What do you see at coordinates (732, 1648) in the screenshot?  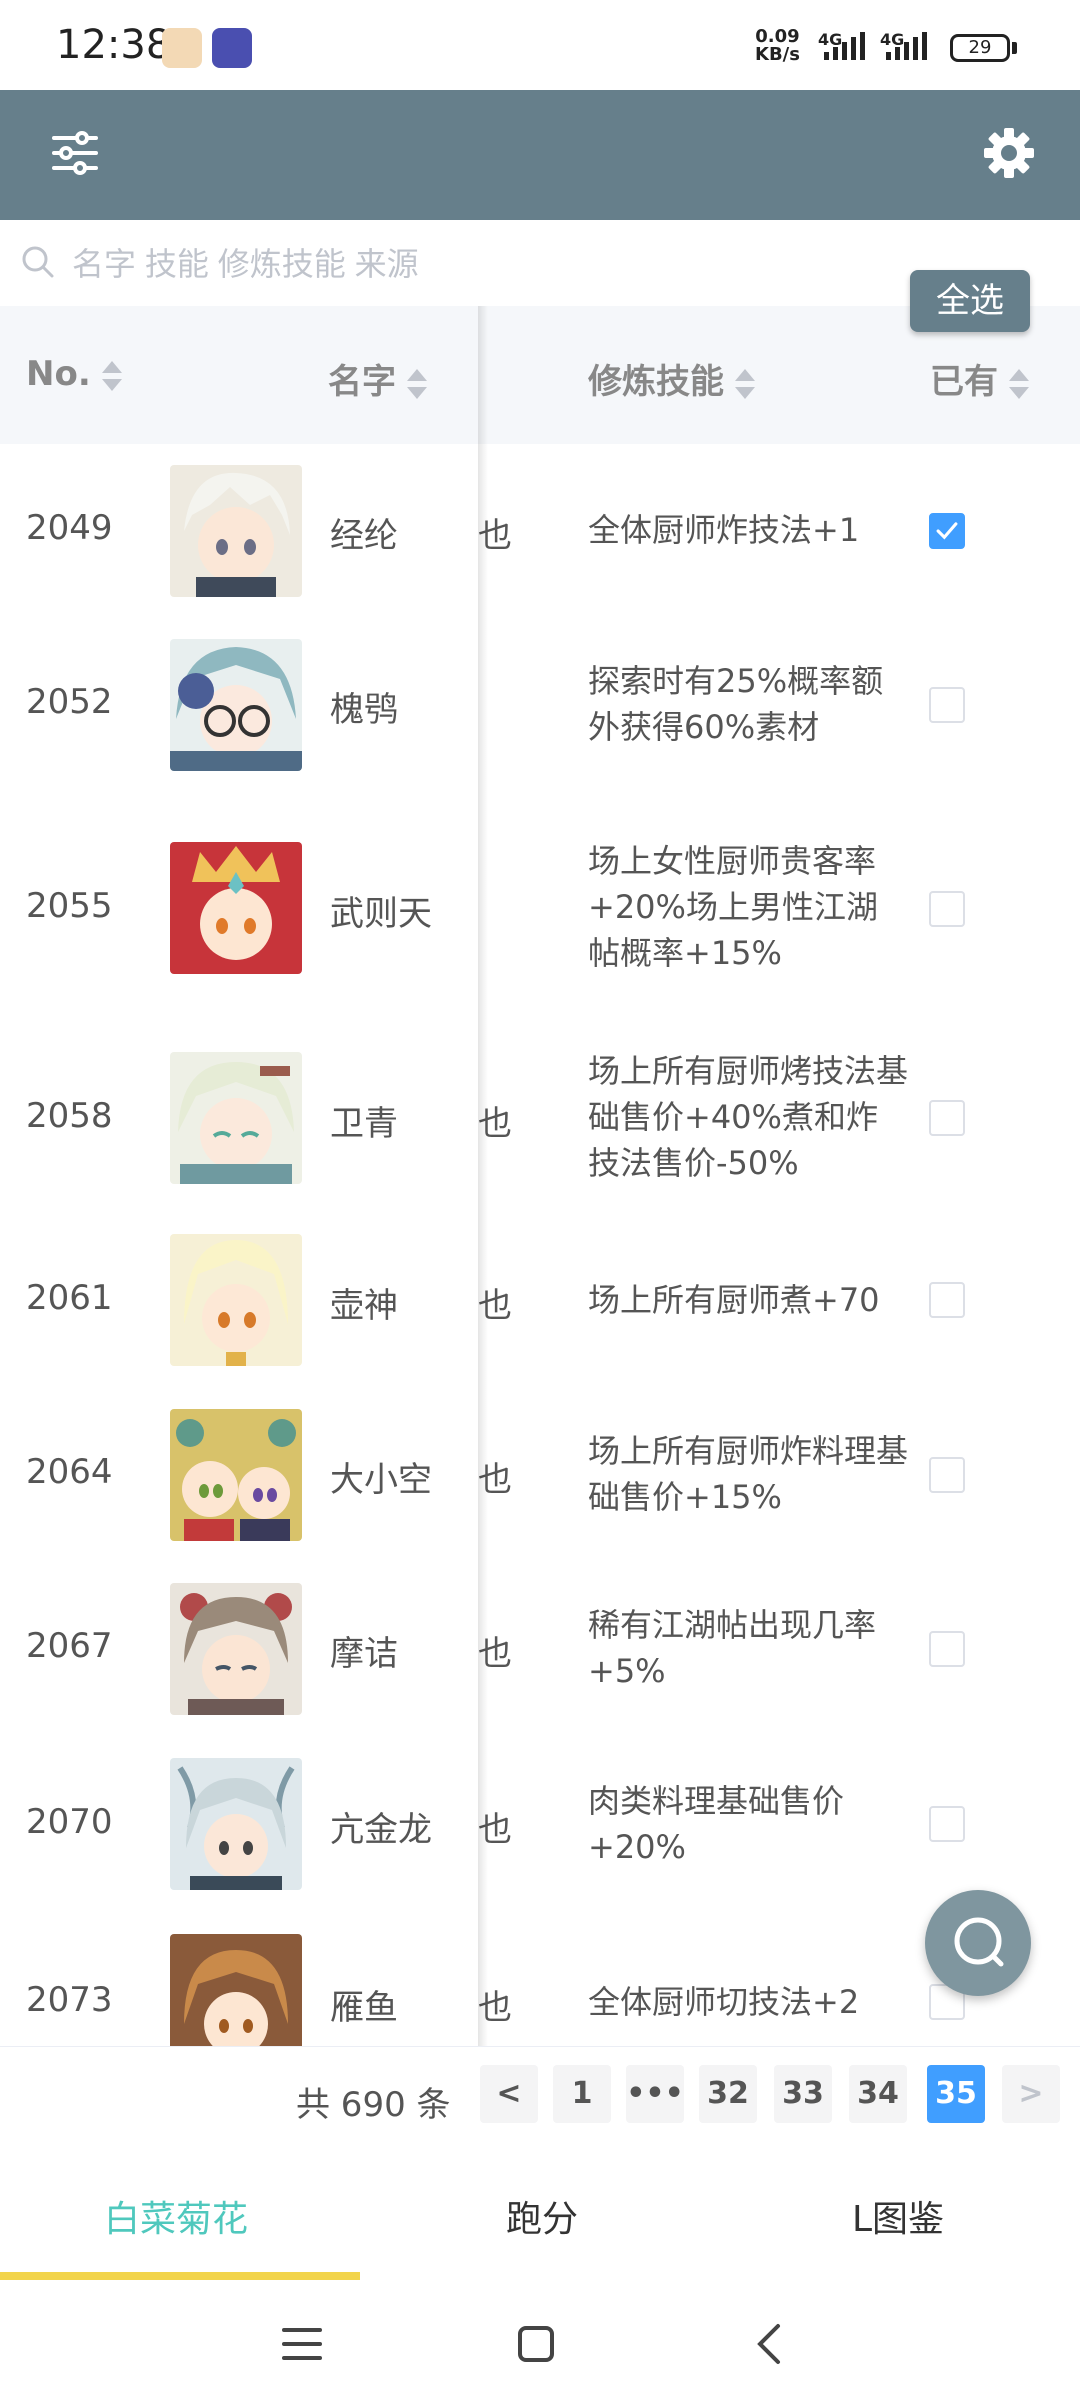 I see `cell-skill: 稀有江湖帖出现几率+5%` at bounding box center [732, 1648].